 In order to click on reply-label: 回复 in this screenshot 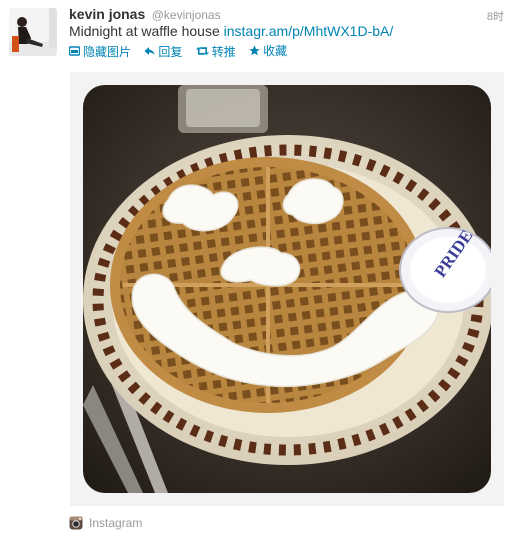, I will do `click(170, 51)`.